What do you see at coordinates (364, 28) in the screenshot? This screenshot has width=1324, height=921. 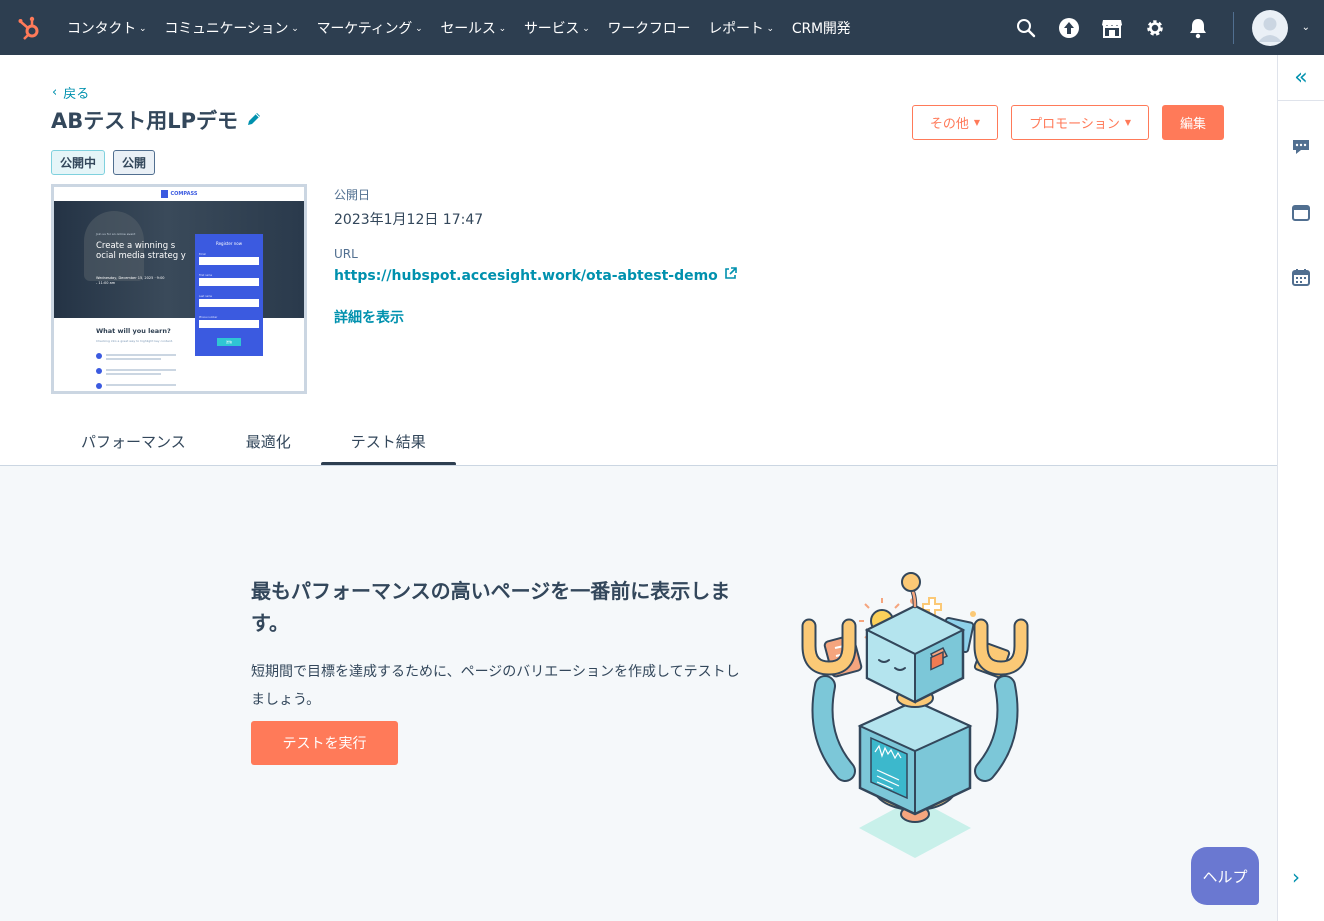 I see `nav-item-label: マーケティング` at bounding box center [364, 28].